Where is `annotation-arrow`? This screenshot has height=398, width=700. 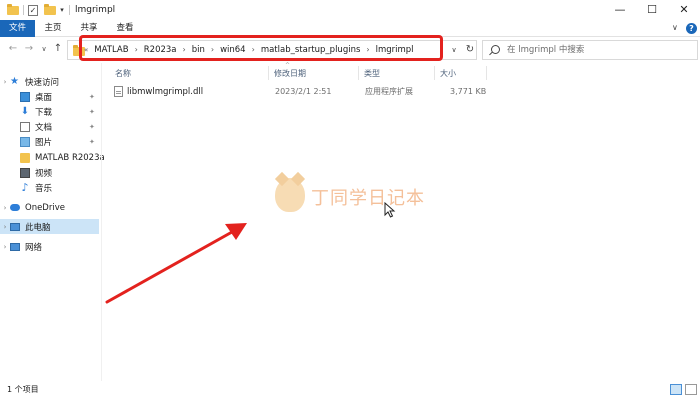 annotation-arrow is located at coordinates (176, 263).